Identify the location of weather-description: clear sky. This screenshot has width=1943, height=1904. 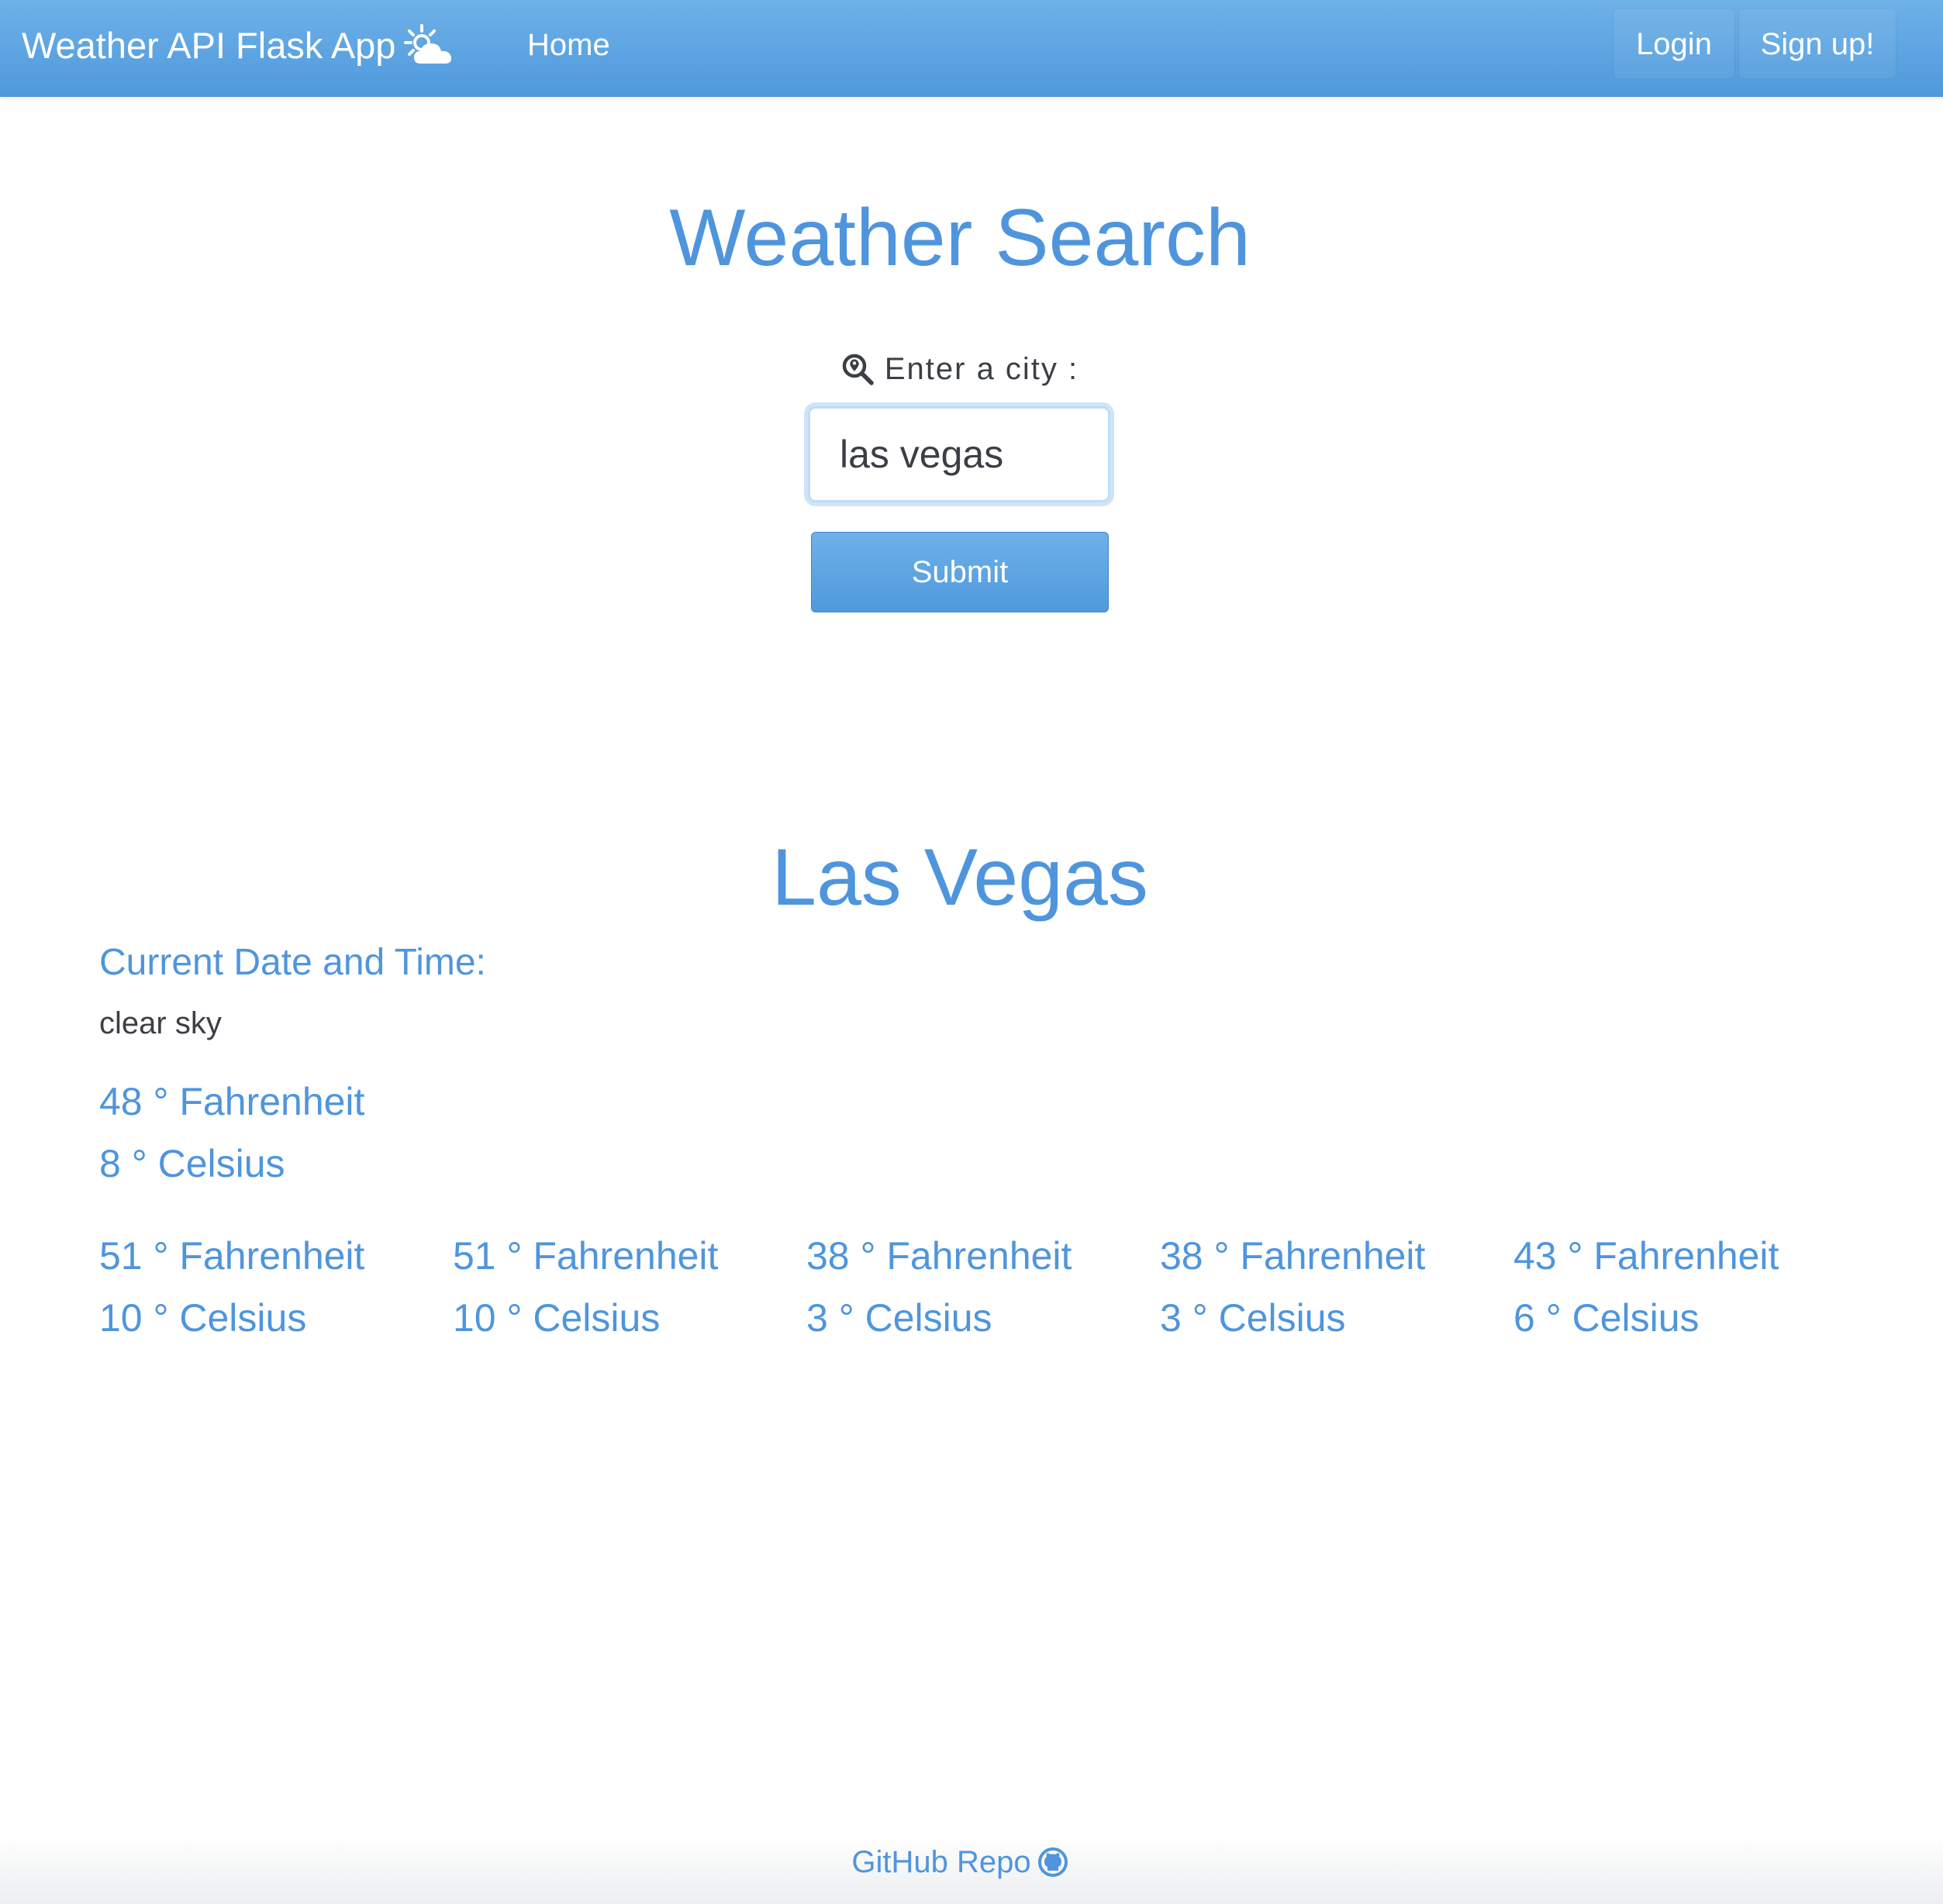
(161, 1023).